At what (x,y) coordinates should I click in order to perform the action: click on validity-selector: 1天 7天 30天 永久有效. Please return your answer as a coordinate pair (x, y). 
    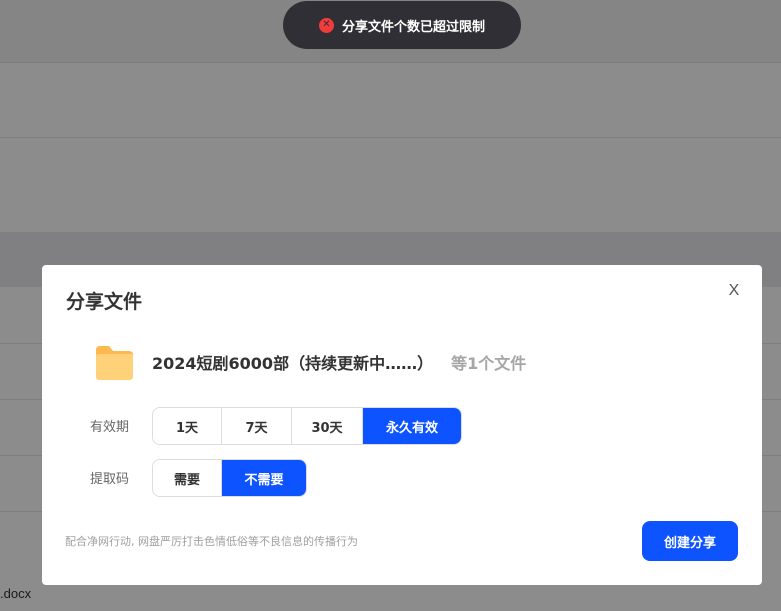
    Looking at the image, I should click on (307, 426).